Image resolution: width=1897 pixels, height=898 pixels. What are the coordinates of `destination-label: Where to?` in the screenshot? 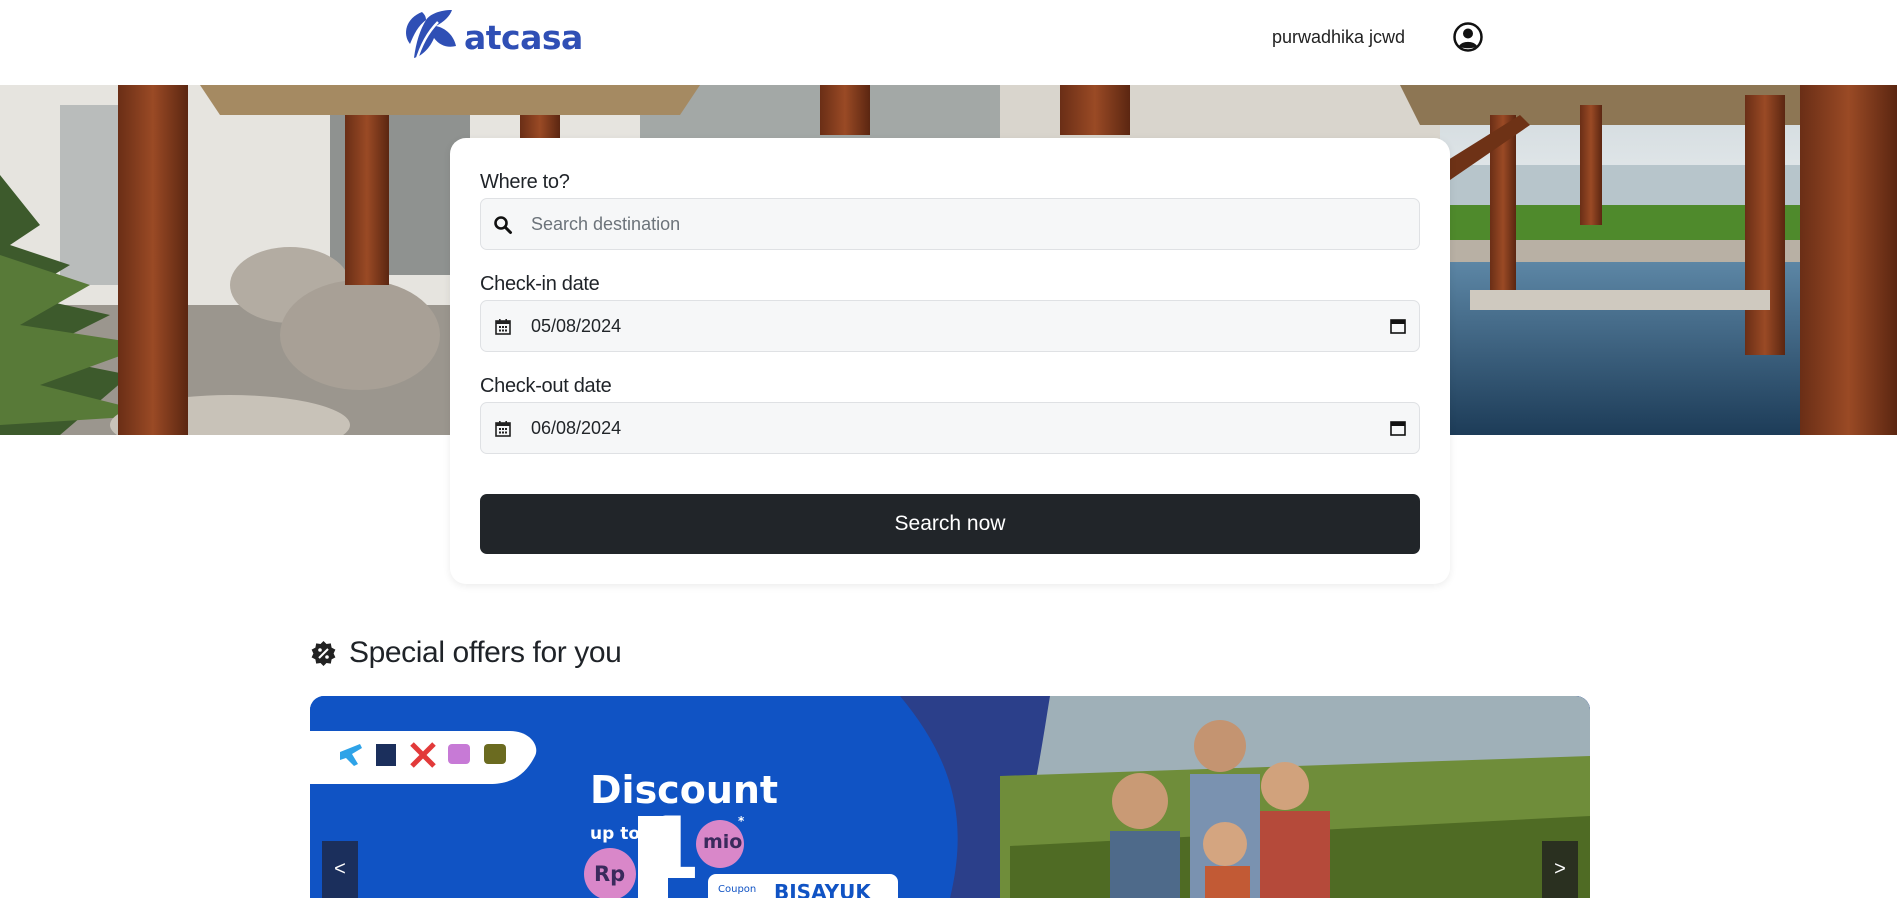 It's located at (525, 182).